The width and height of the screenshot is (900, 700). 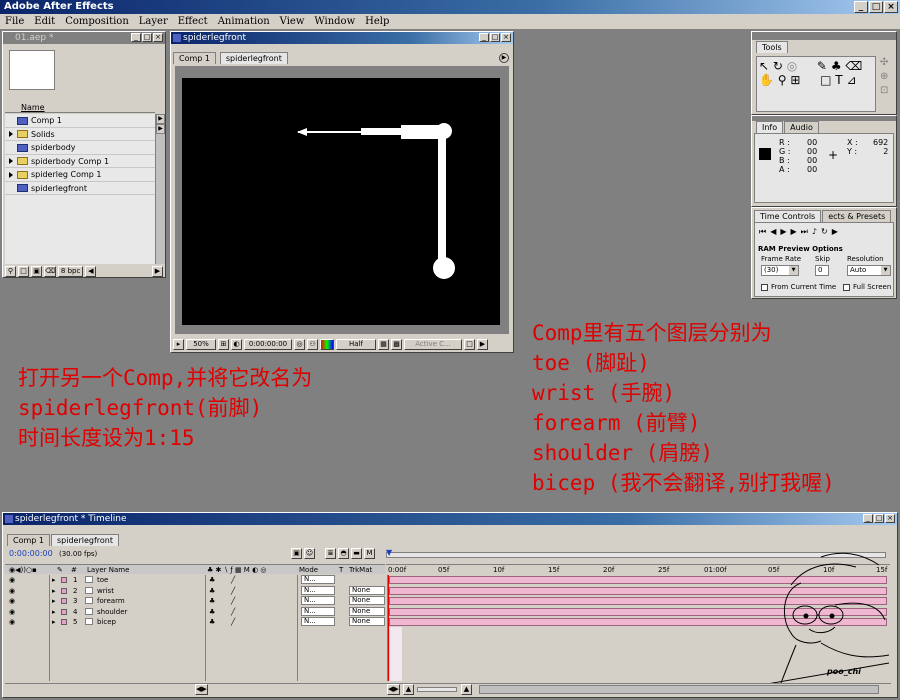 What do you see at coordinates (389, 552) in the screenshot?
I see `time-indicator-icon: ▼` at bounding box center [389, 552].